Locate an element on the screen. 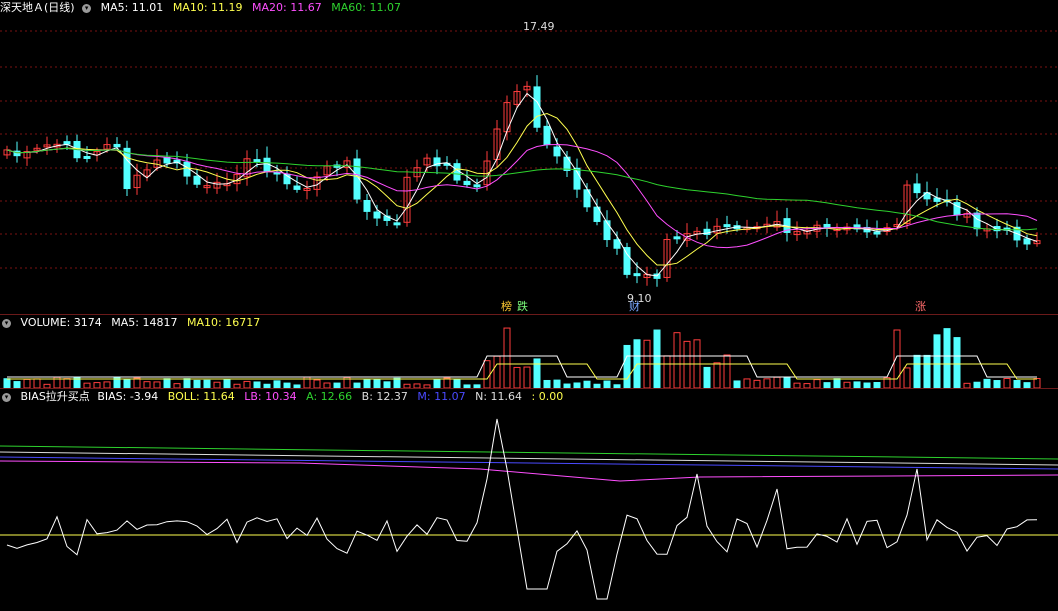 The image size is (1058, 611). volume-chart is located at coordinates (529, 351).